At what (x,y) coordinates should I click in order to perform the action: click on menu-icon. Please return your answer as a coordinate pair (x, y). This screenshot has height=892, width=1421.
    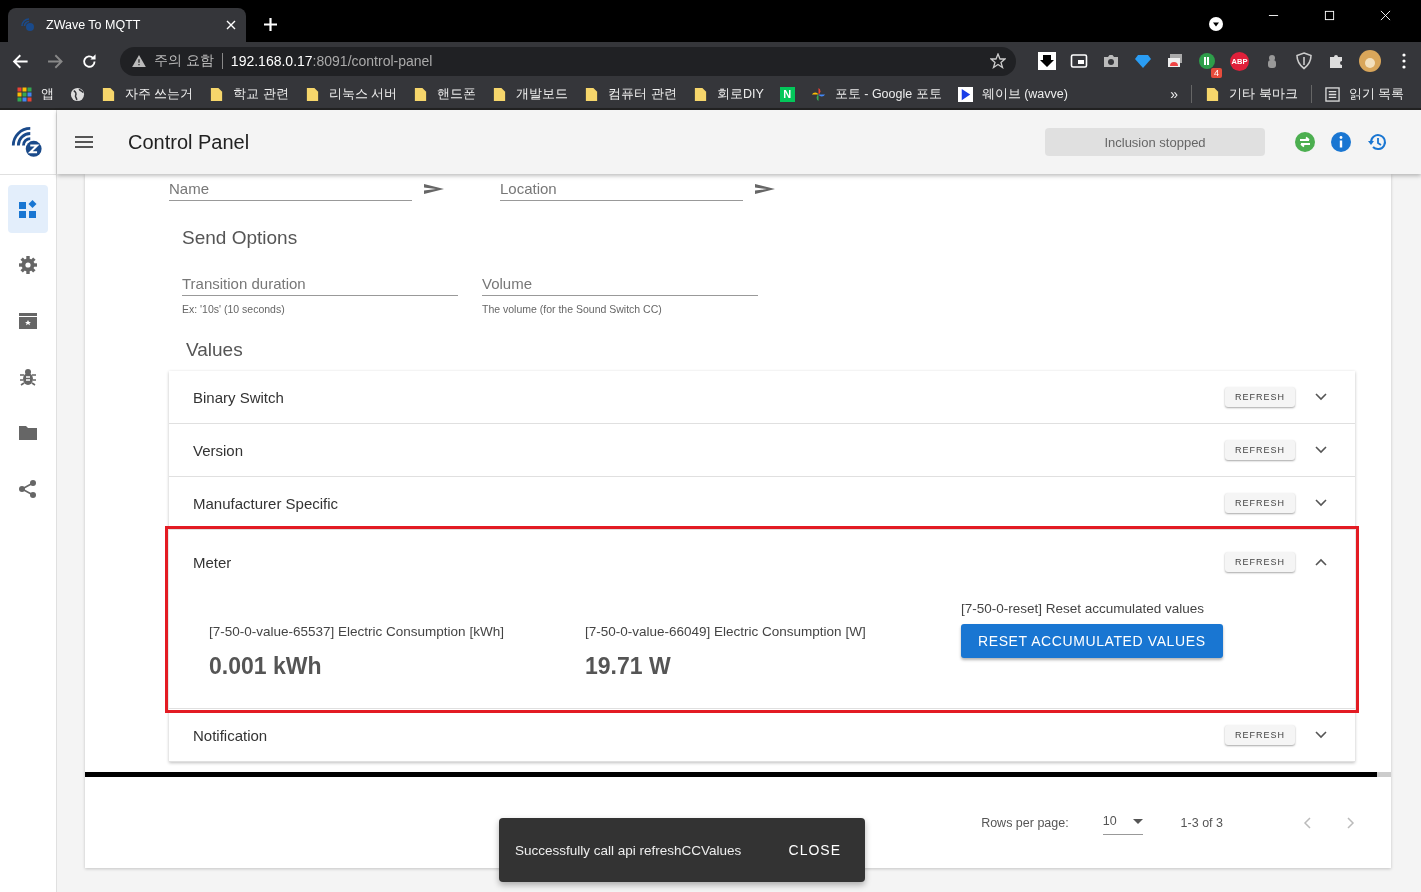
    Looking at the image, I should click on (84, 142).